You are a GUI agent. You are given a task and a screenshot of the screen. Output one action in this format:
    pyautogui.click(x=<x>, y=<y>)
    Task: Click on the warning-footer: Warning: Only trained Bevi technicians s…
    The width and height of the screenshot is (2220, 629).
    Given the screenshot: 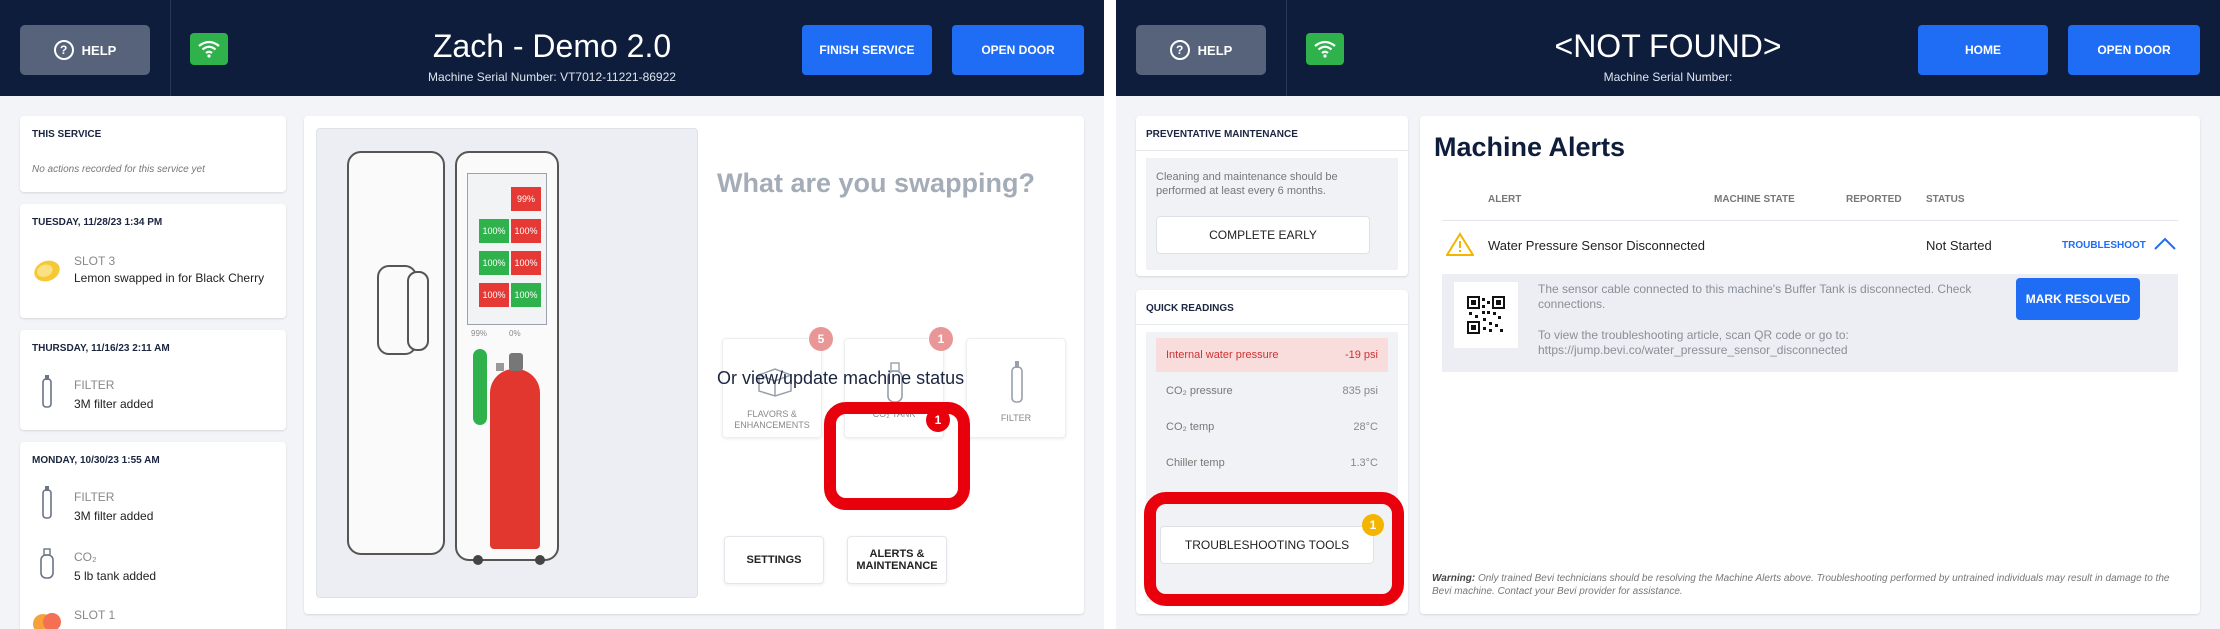 What is the action you would take?
    pyautogui.click(x=1810, y=585)
    